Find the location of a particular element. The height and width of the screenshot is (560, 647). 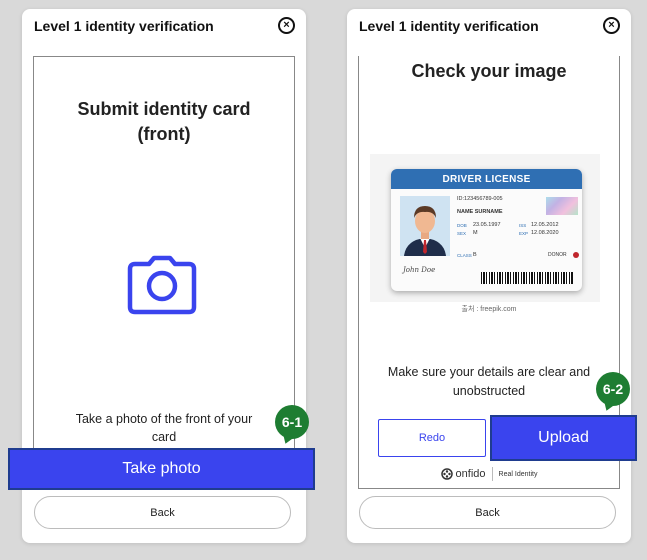

sex-value: M is located at coordinates (475, 233).